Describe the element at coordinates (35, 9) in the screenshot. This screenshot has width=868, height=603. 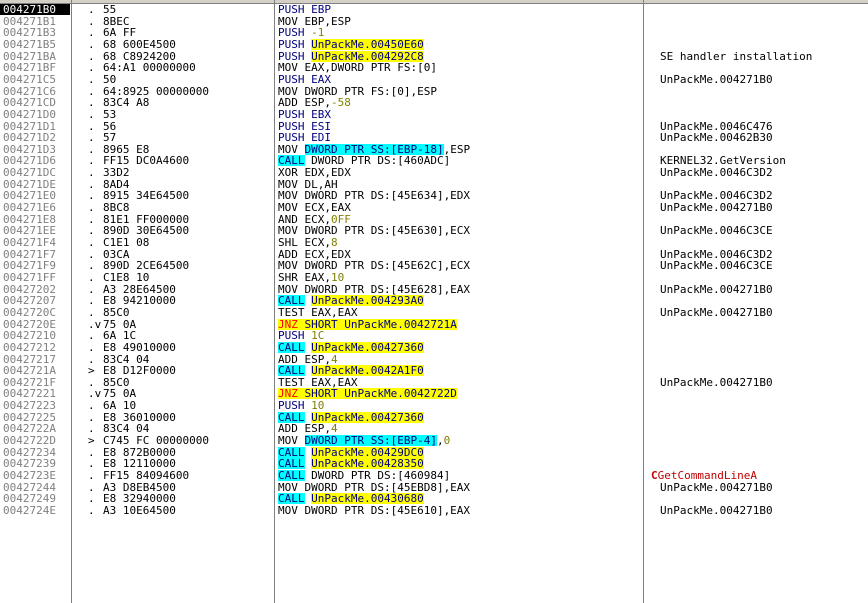
I see `address-cell: 004271B0` at that location.